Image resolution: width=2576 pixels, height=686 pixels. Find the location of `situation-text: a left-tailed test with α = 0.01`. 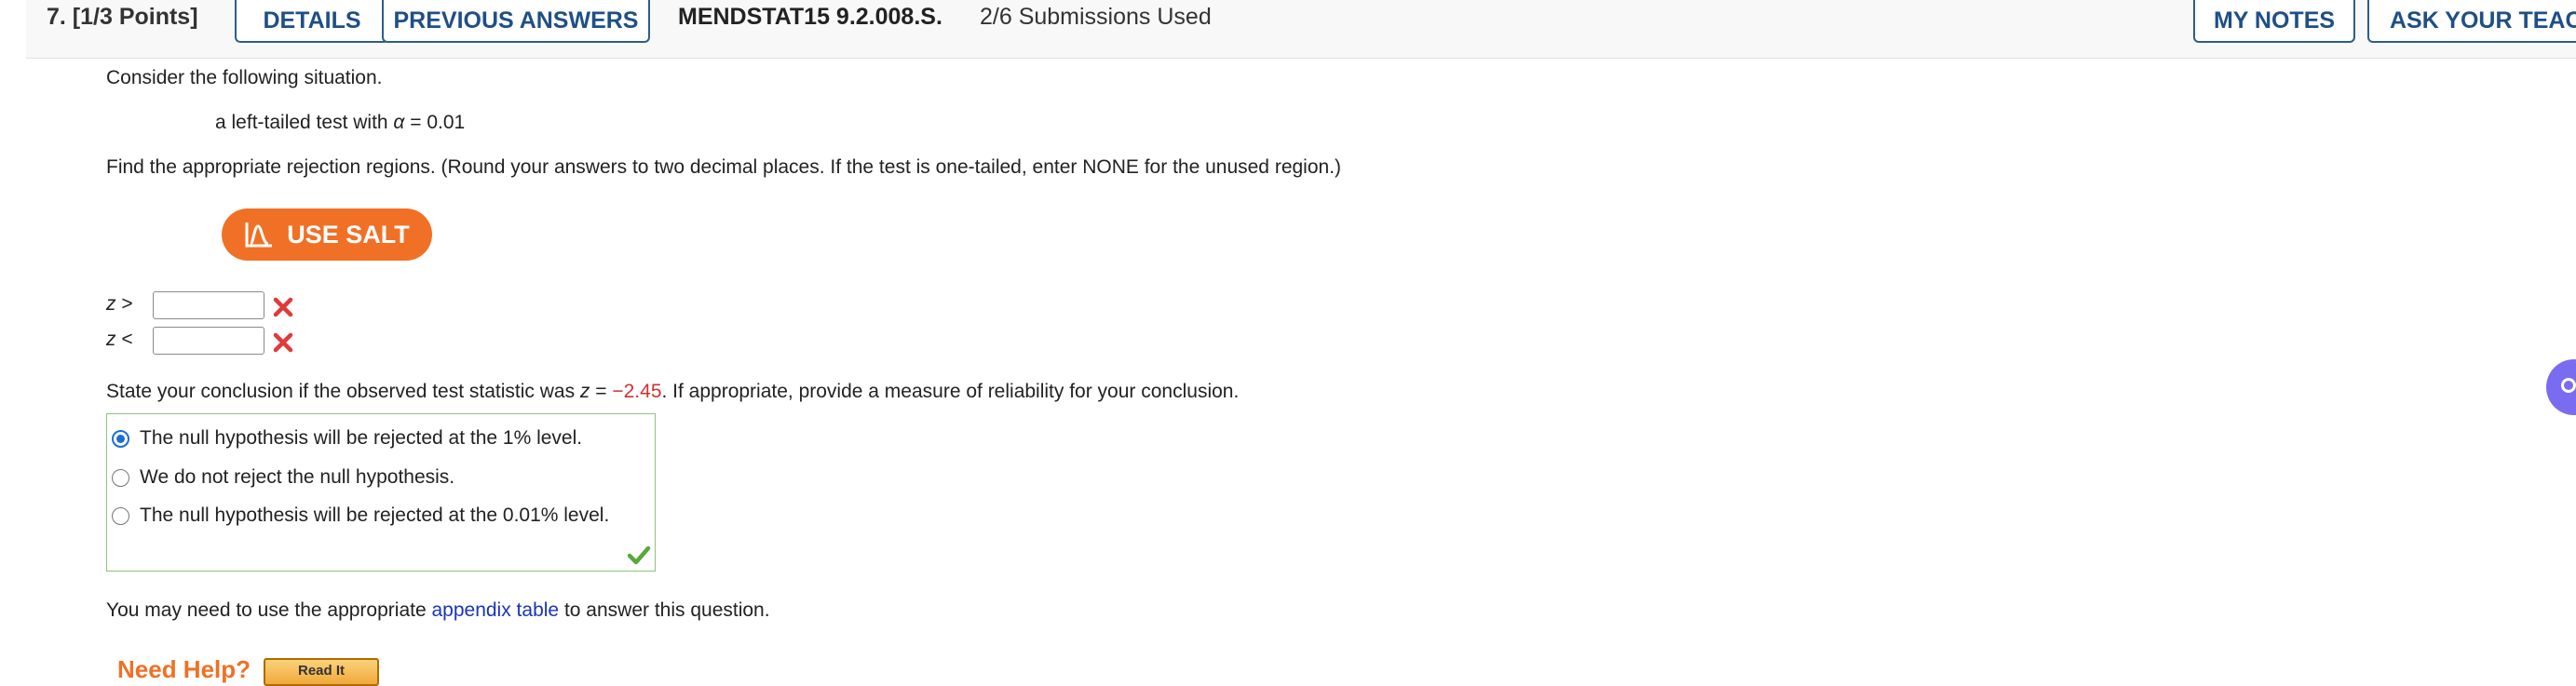

situation-text: a left-tailed test with α = 0.01 is located at coordinates (340, 123).